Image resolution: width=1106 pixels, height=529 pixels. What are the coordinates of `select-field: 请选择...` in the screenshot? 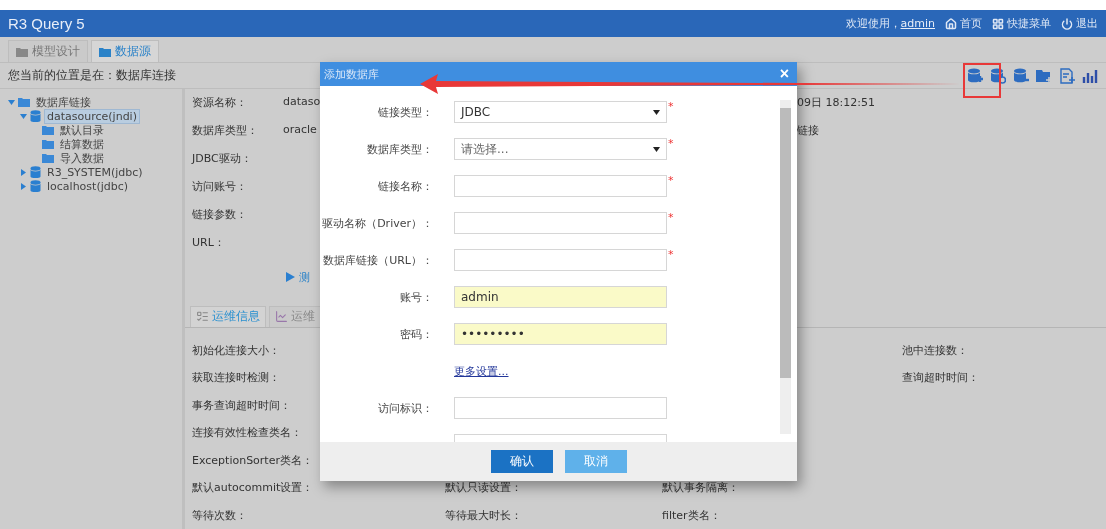 It's located at (560, 149).